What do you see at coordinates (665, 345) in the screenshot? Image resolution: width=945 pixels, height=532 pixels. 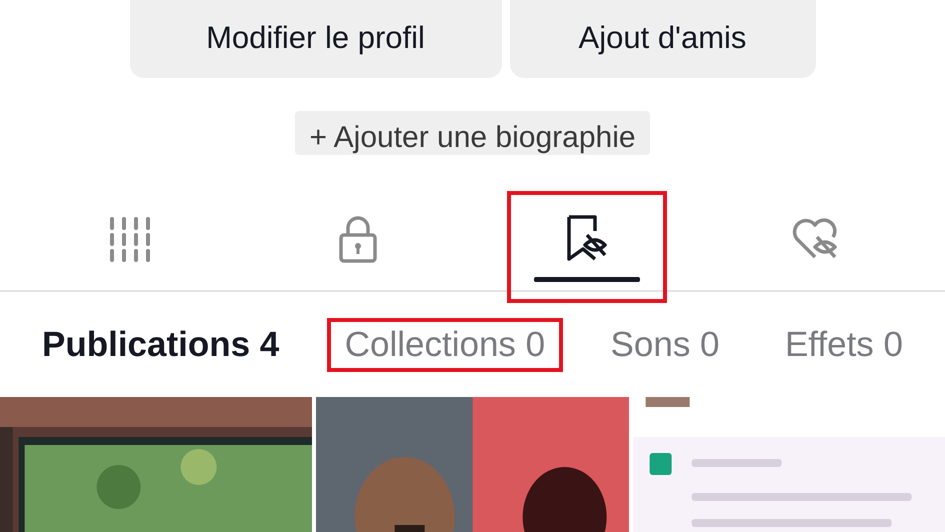 I see `filter-tab: Sons 0` at bounding box center [665, 345].